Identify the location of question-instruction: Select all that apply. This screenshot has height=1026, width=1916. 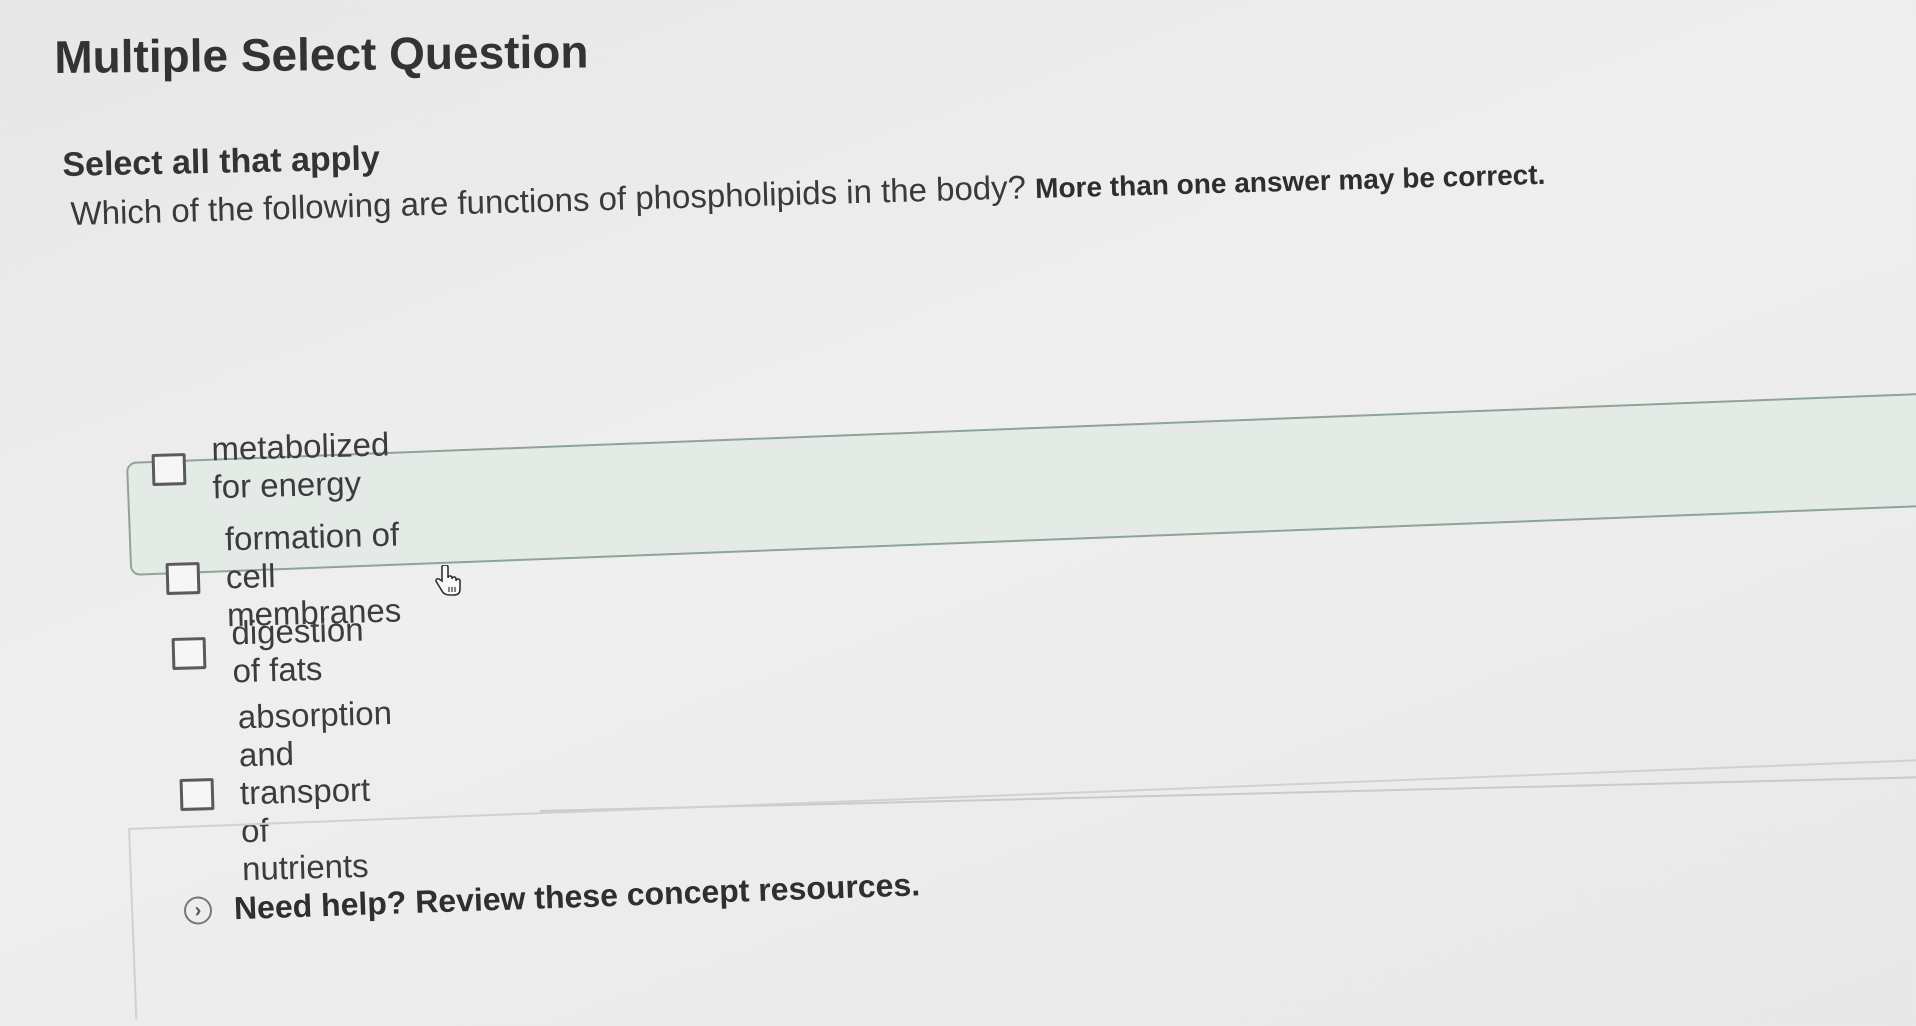
(221, 161).